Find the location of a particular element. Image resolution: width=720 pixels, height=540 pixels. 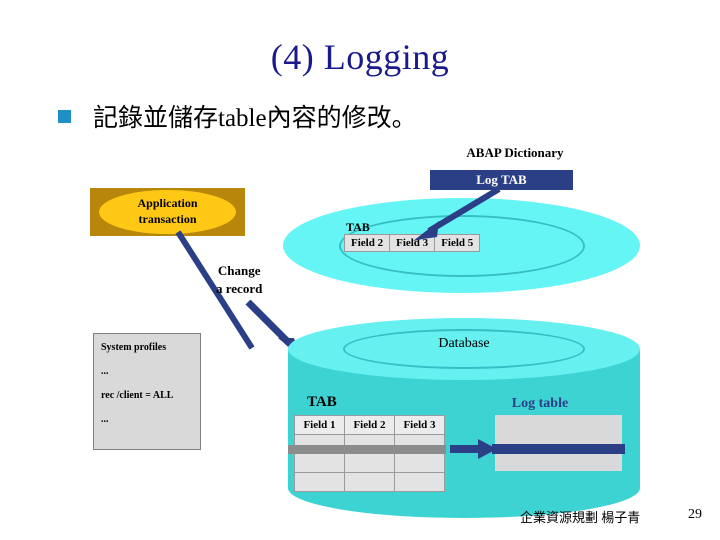

footer: 企業資源規劃 楊子青 29 is located at coordinates (360, 517).